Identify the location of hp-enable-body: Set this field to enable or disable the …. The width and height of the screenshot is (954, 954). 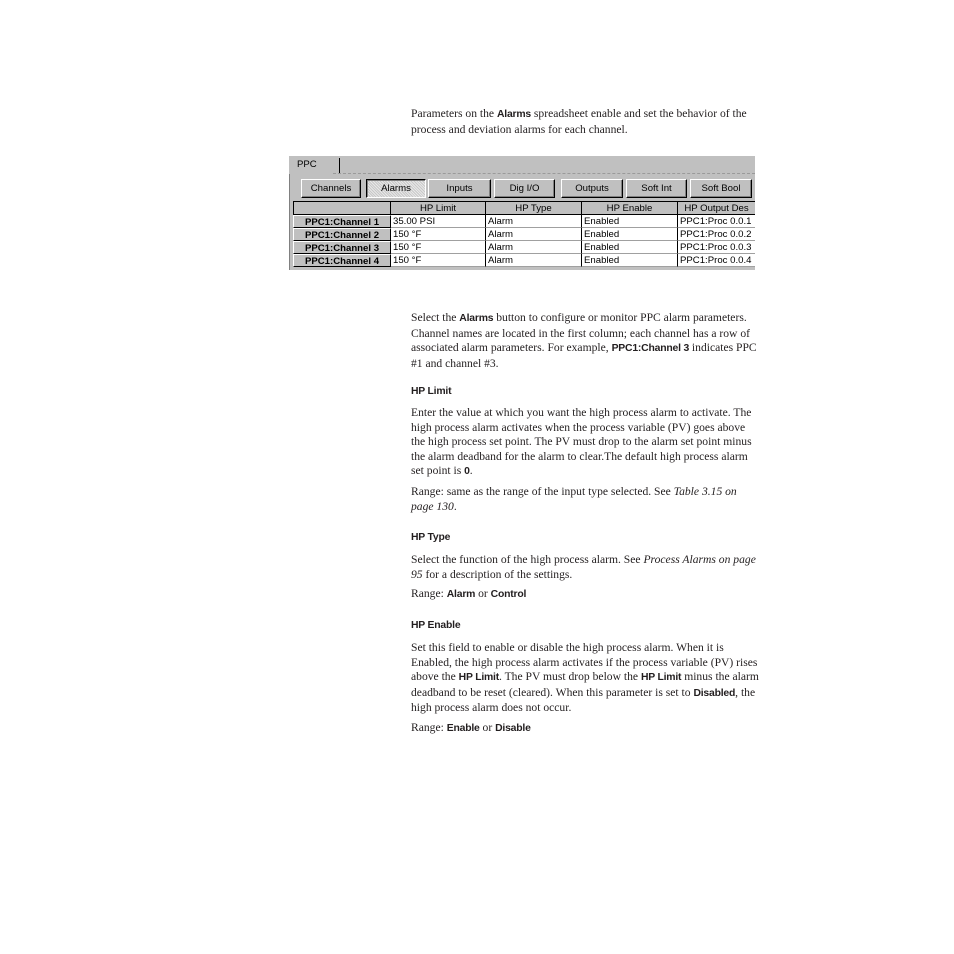
(586, 689).